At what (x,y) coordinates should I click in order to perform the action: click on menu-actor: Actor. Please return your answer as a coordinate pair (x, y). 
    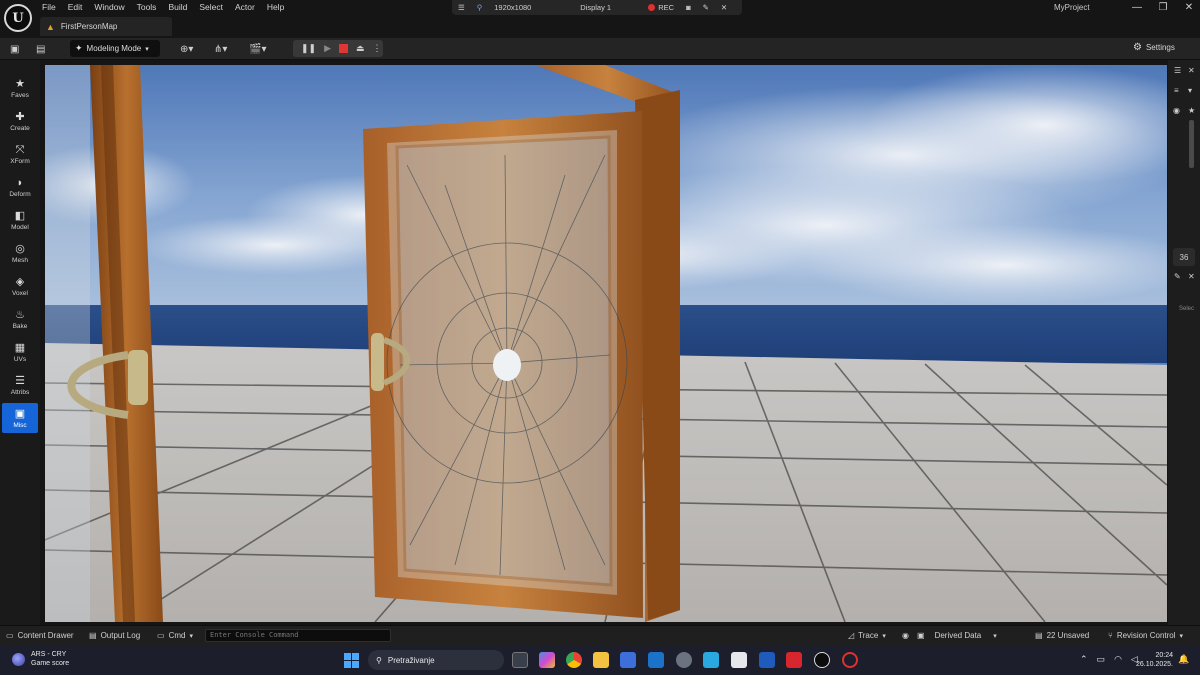
    Looking at the image, I should click on (248, 8).